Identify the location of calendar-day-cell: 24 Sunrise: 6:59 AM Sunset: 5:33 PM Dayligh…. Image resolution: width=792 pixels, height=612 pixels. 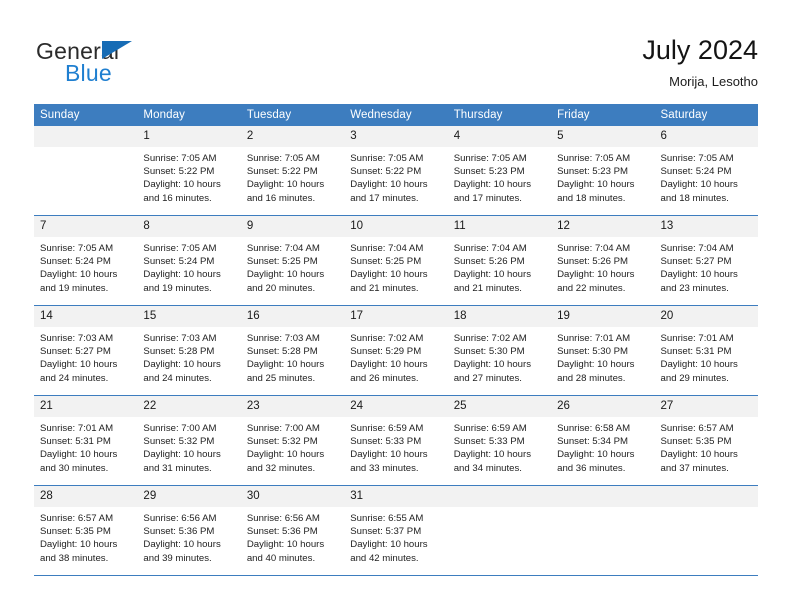
(396, 440).